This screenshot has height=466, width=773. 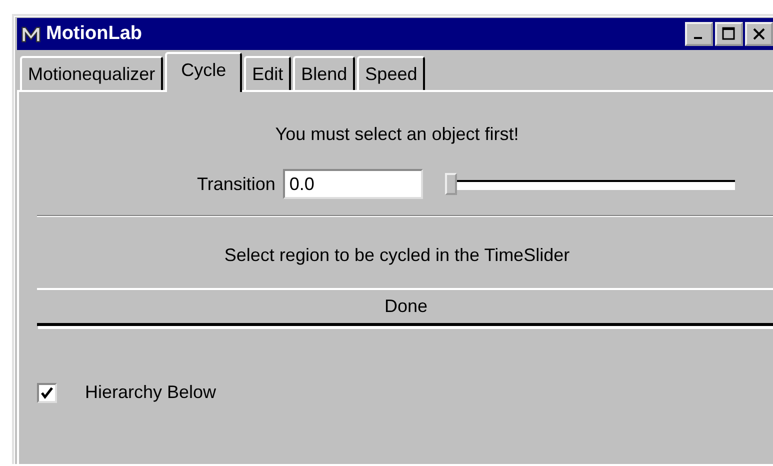 I want to click on slider-thumb, so click(x=451, y=184).